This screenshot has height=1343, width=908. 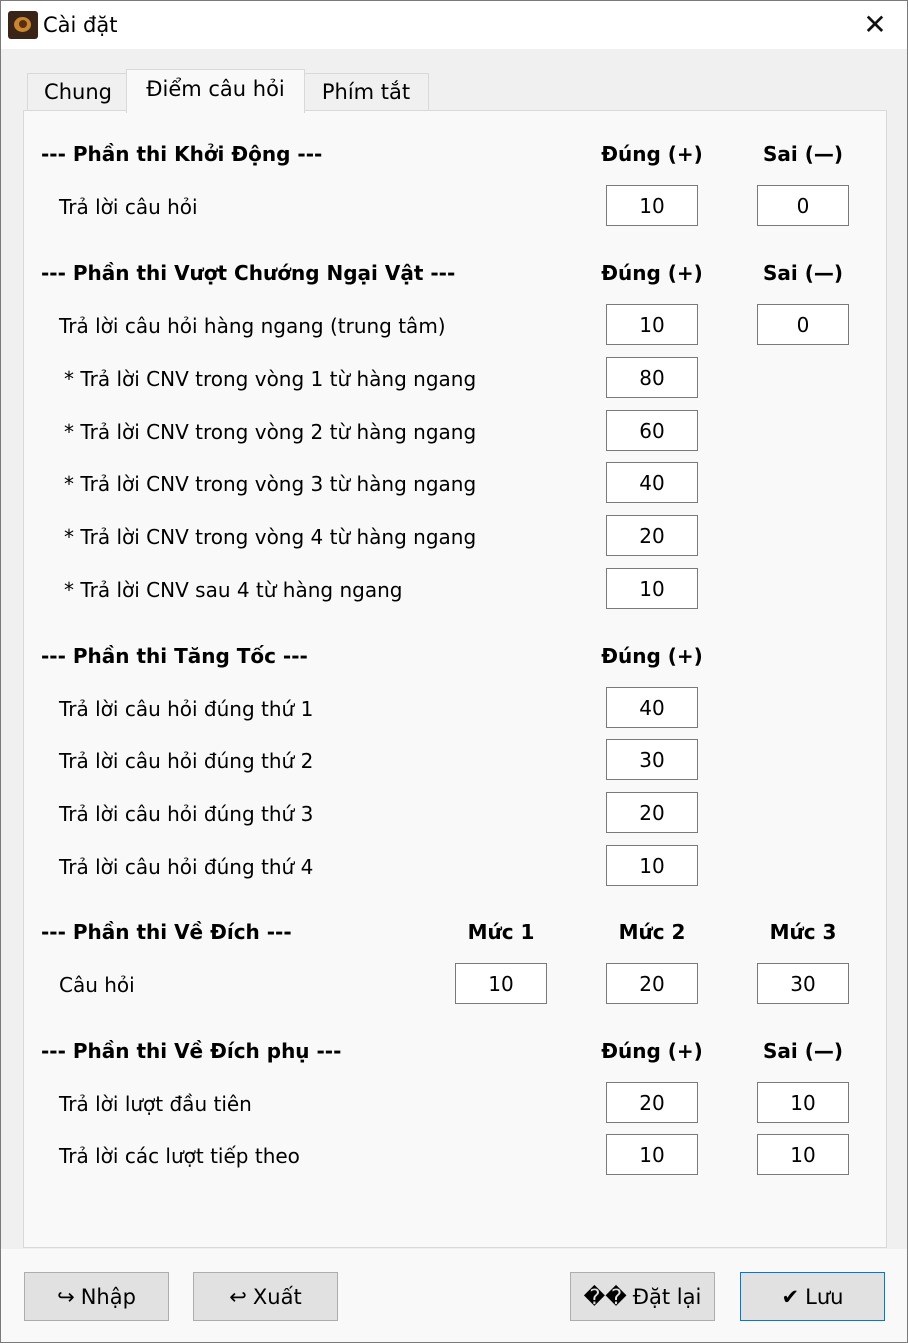 I want to click on row-label: Trả lời câu hỏi hàng ngang (trung tâm), so click(x=252, y=326).